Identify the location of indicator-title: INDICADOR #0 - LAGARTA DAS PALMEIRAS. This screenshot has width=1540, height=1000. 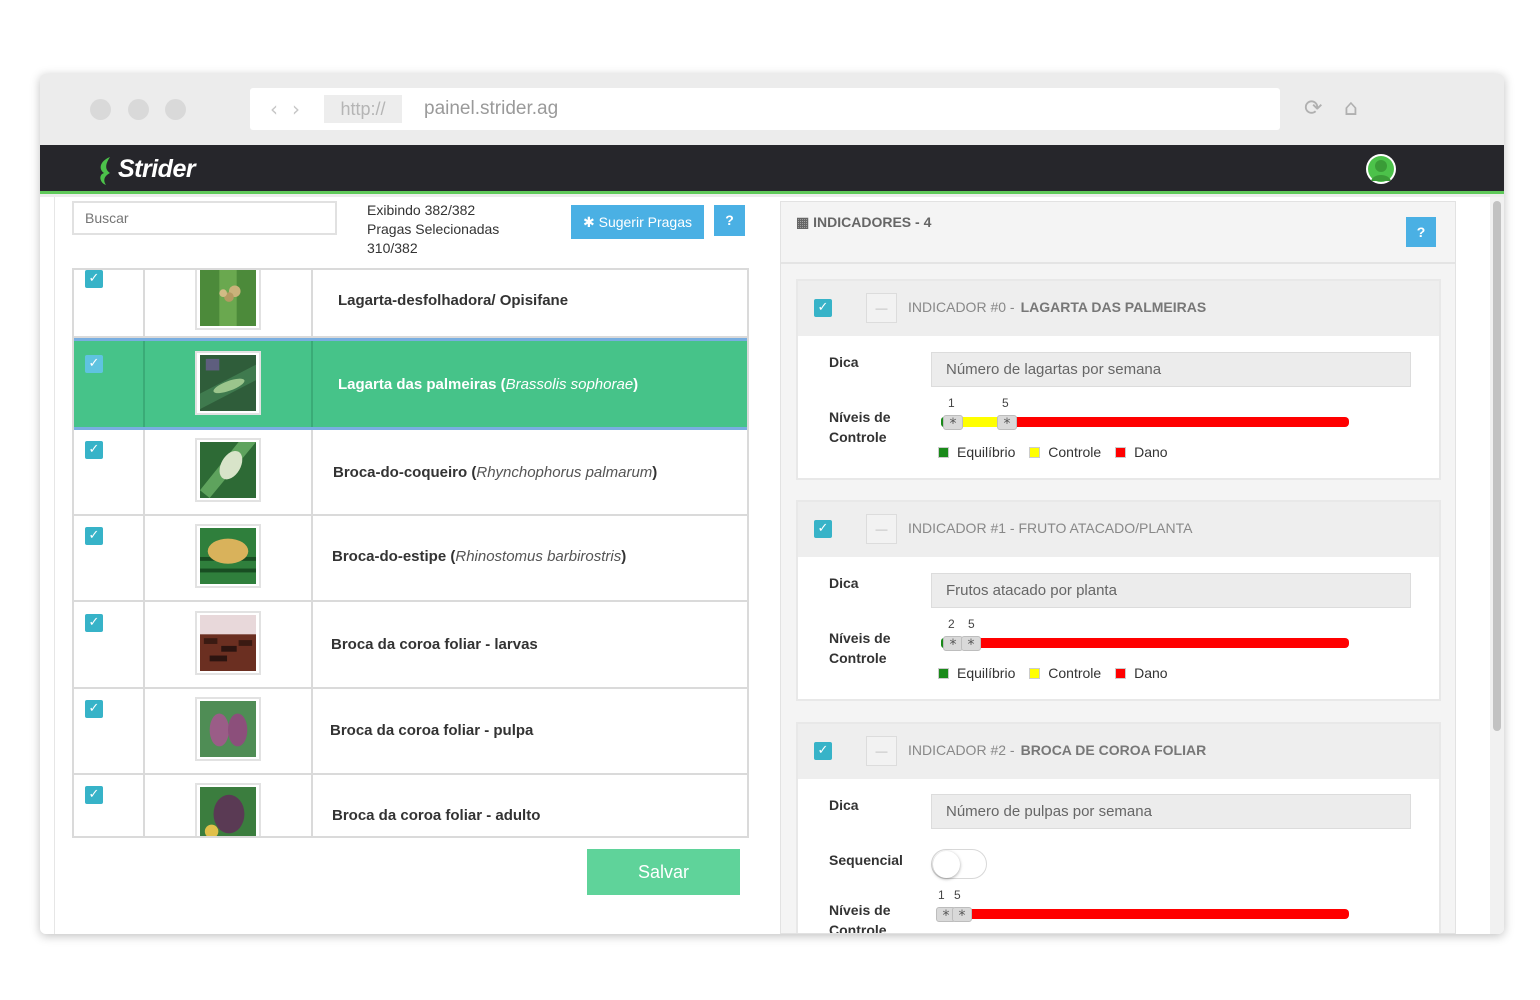
(1057, 307).